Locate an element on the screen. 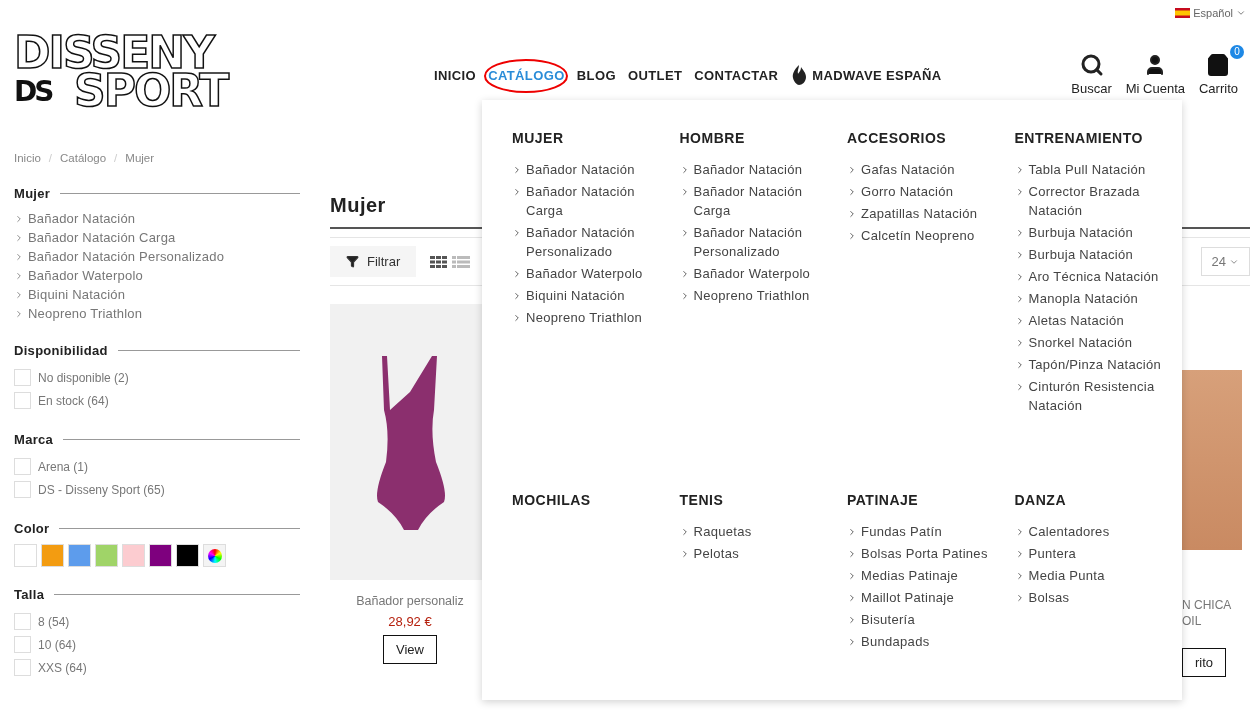 This screenshot has height=719, width=1258. menu-link: Bolsas is located at coordinates (1088, 597).